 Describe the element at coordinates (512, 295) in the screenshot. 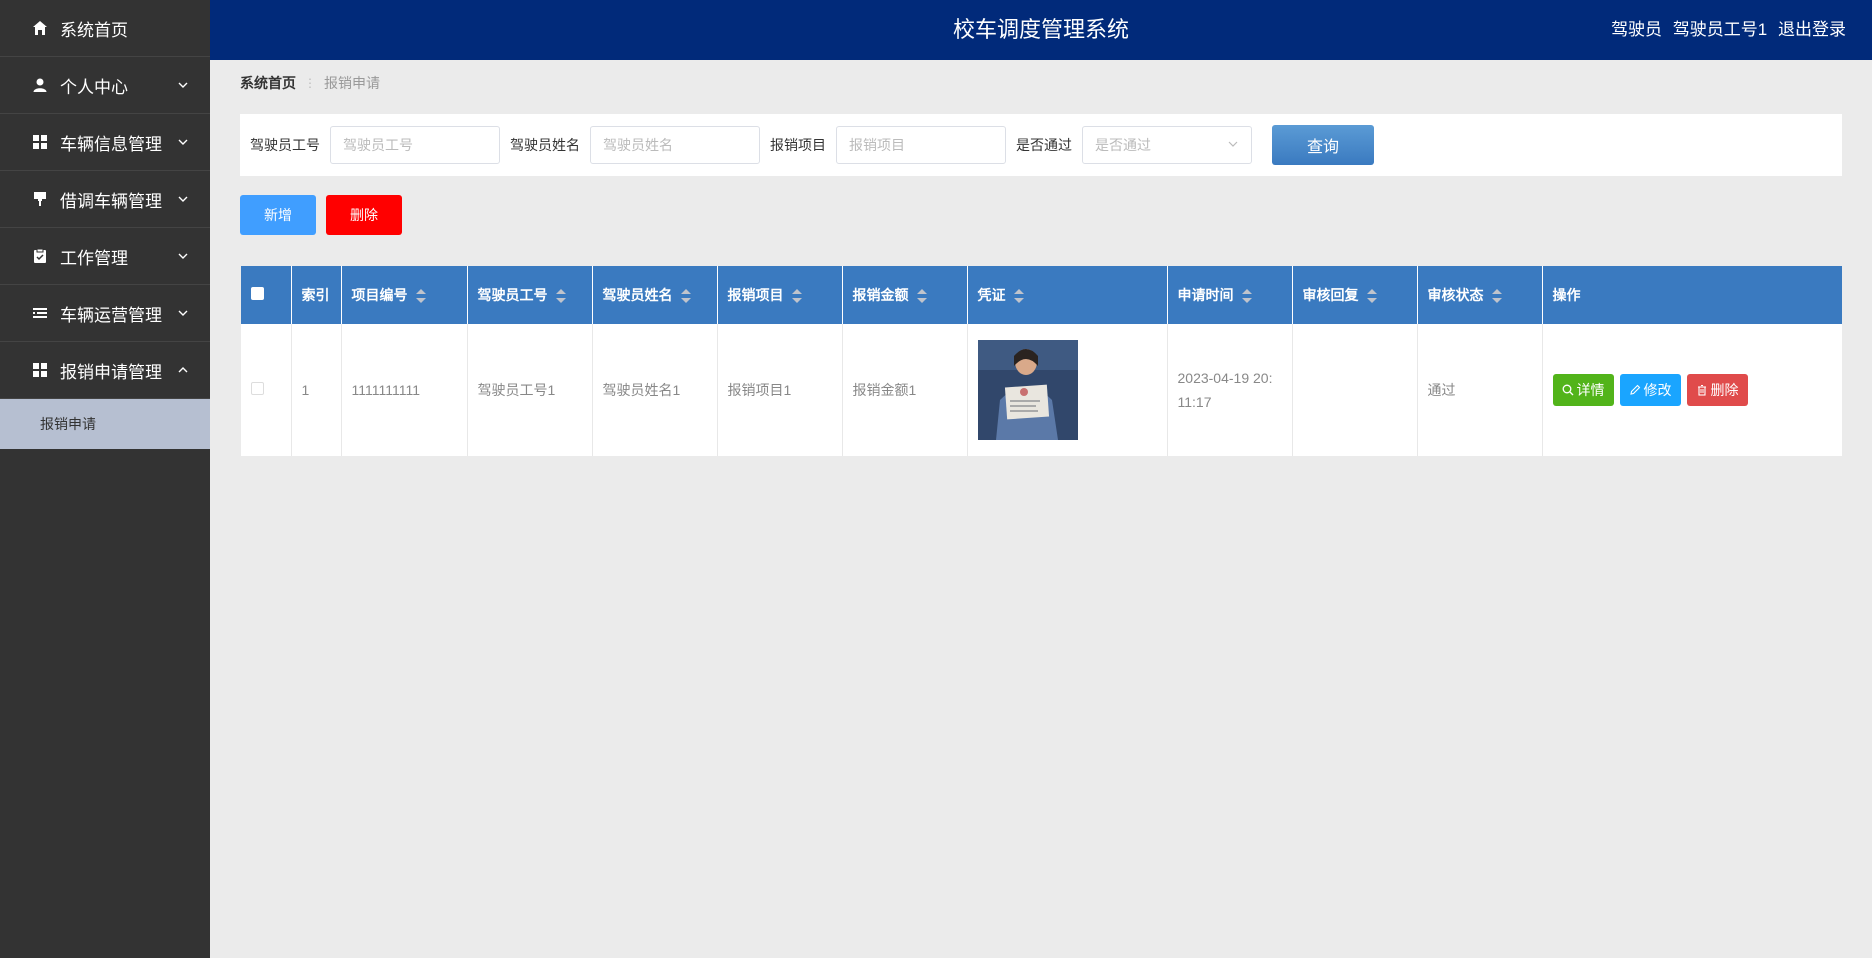

I see `col-label: 驾驶员工号` at that location.